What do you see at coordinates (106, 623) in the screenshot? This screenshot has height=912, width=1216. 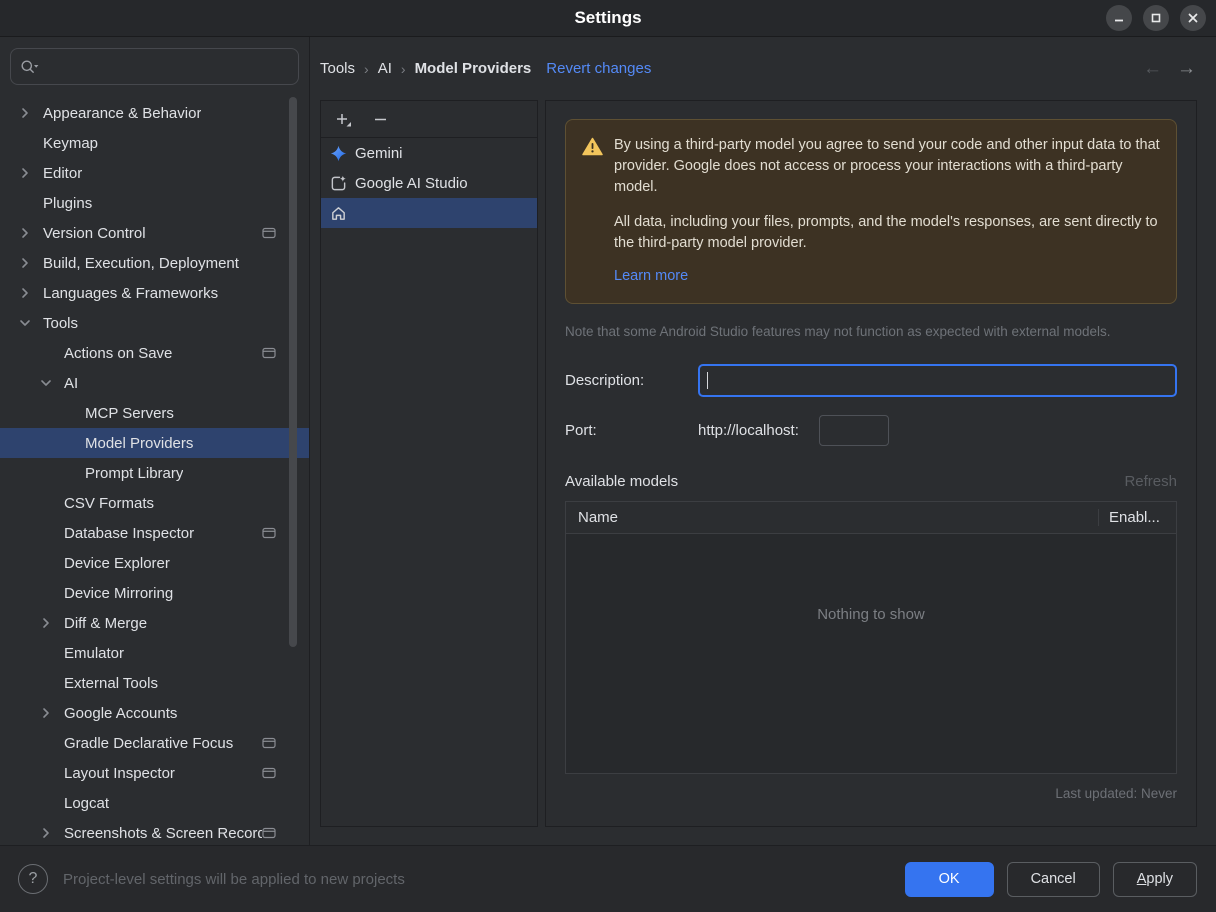 I see `sidebar-item-label: Diff & Merge` at bounding box center [106, 623].